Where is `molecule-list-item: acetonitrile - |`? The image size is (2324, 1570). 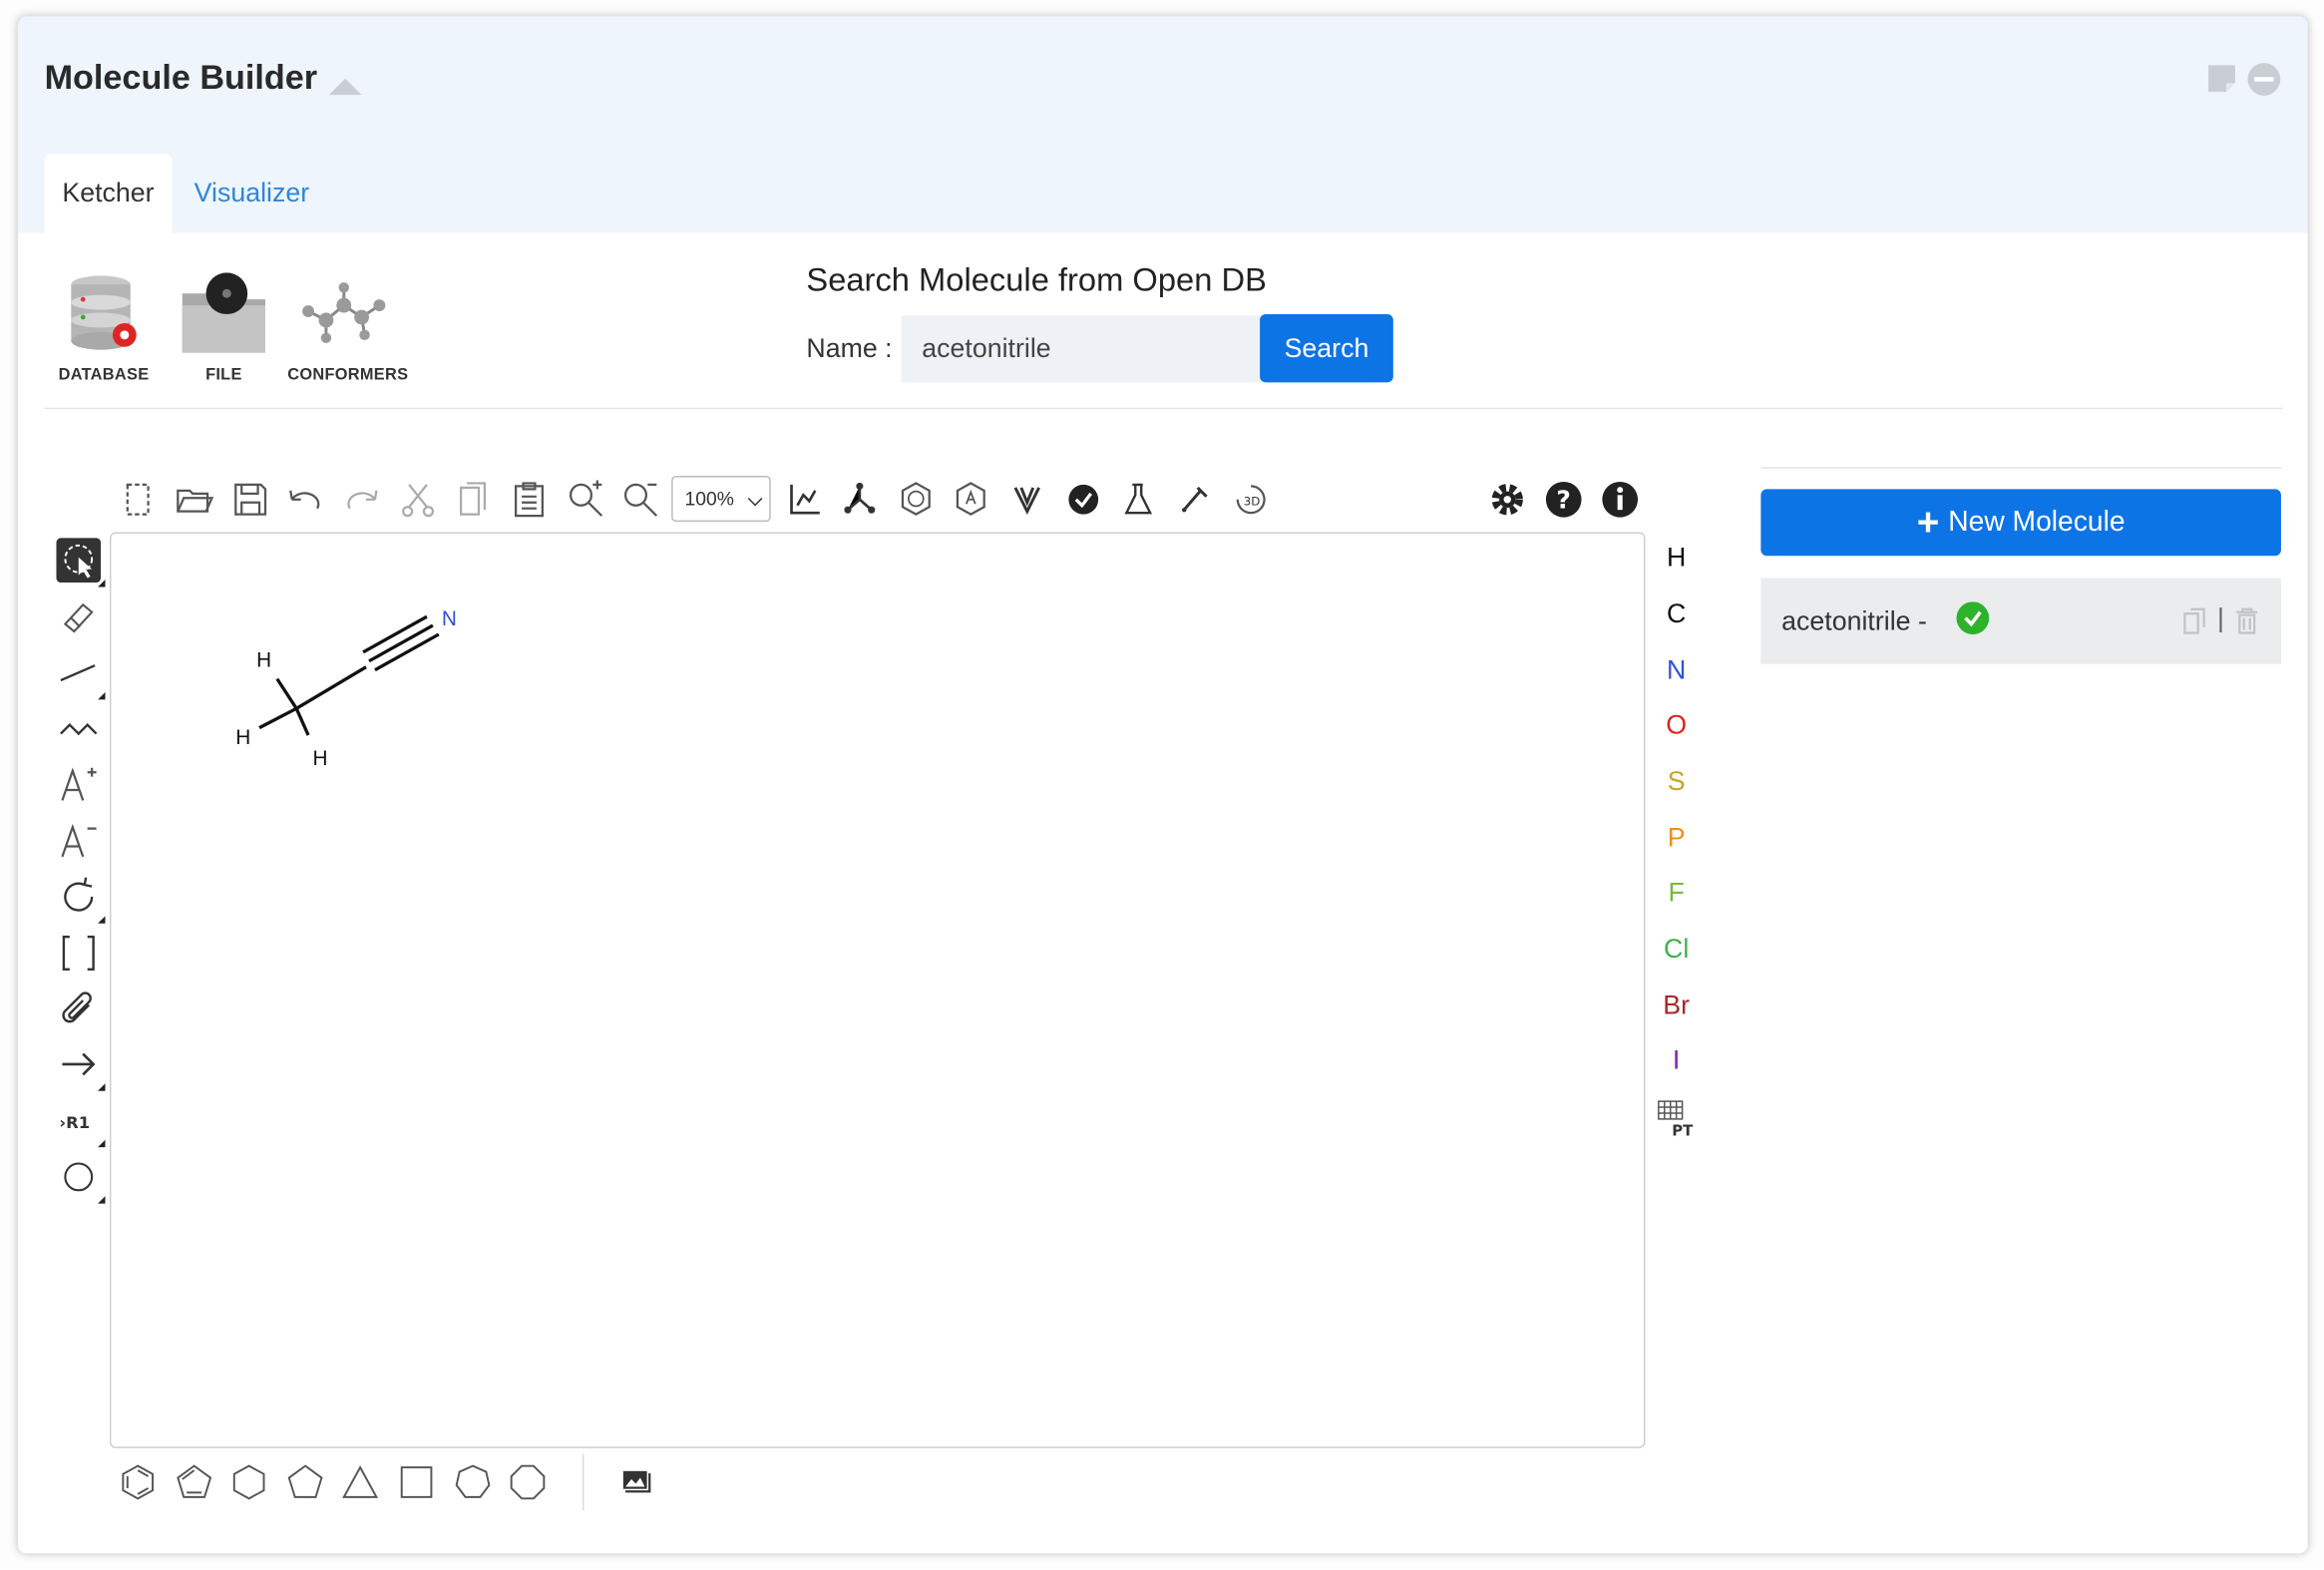
molecule-list-item: acetonitrile - | is located at coordinates (2020, 621).